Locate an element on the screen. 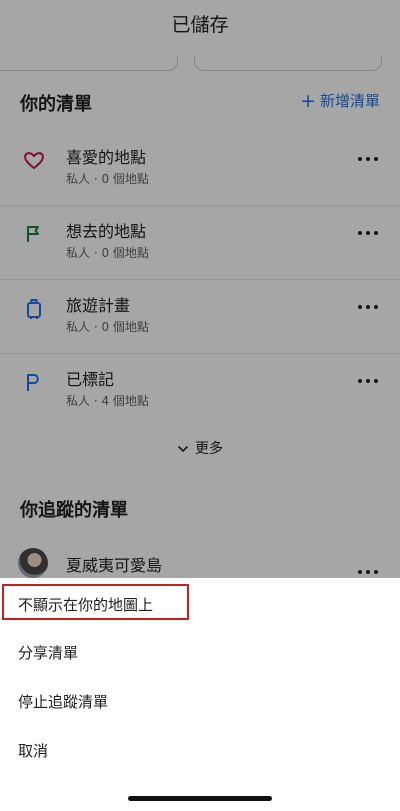 The width and height of the screenshot is (400, 811). highlight-box is located at coordinates (95, 602).